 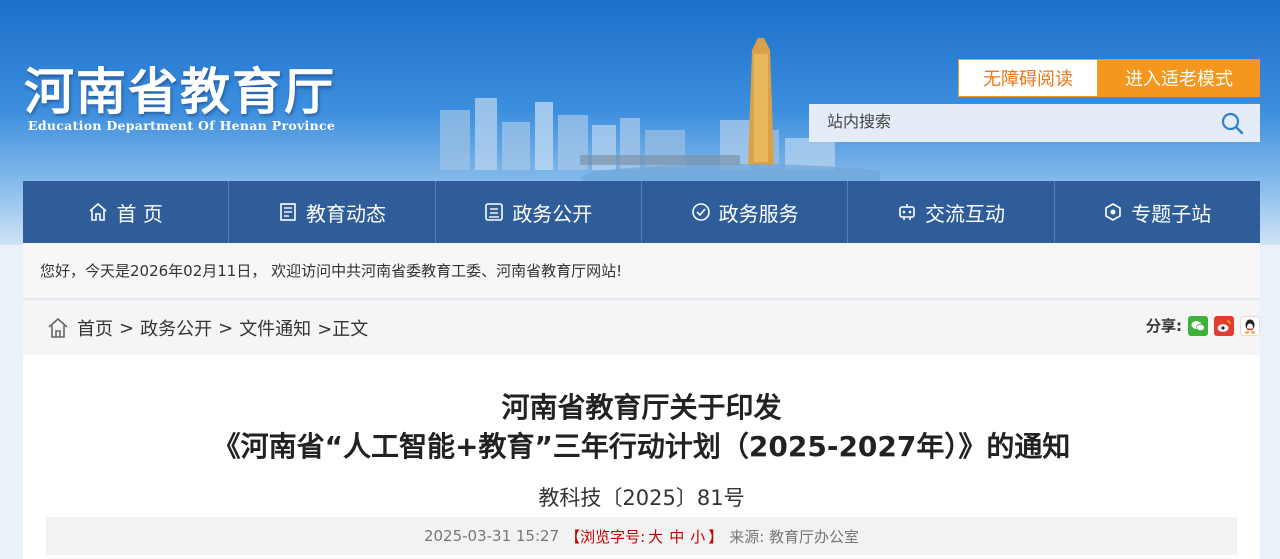 What do you see at coordinates (1224, 325) in the screenshot?
I see `weibo-share-icon` at bounding box center [1224, 325].